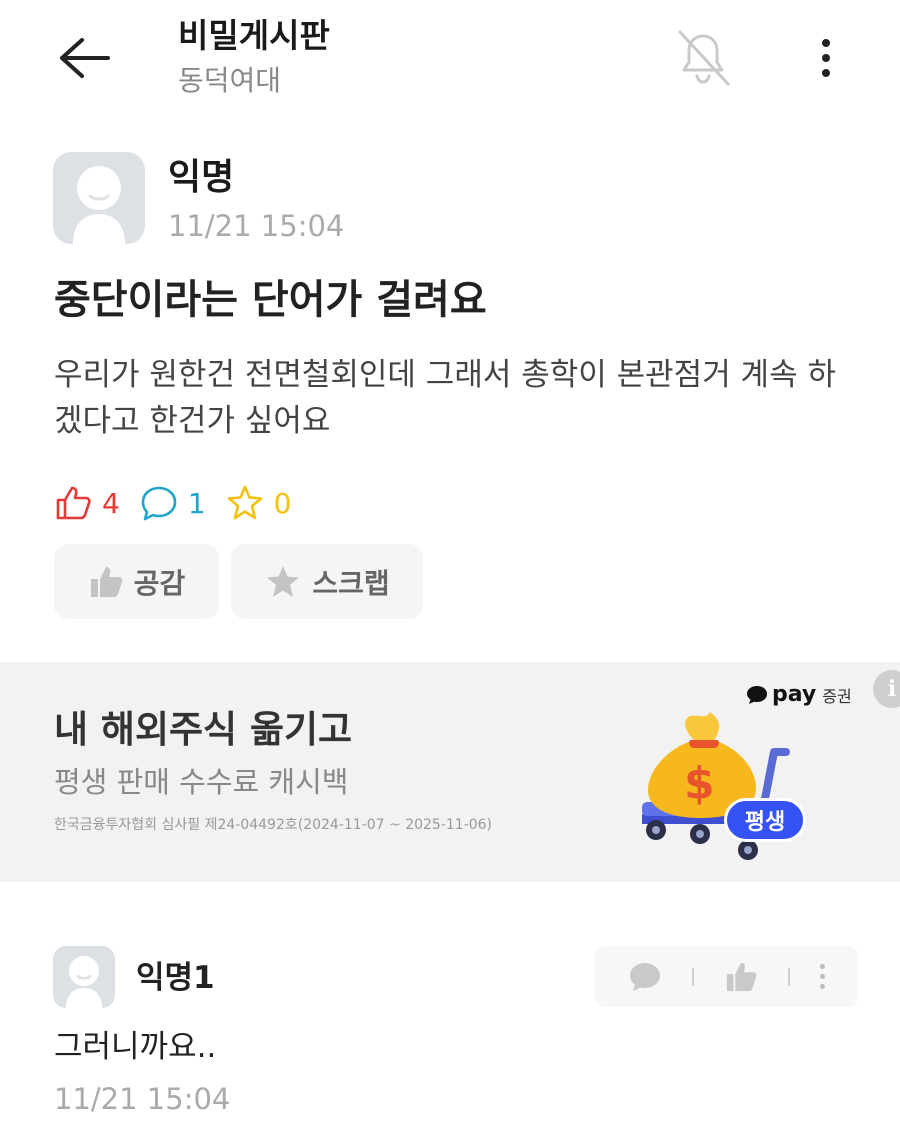  I want to click on school-name: 동덕여대, so click(230, 80).